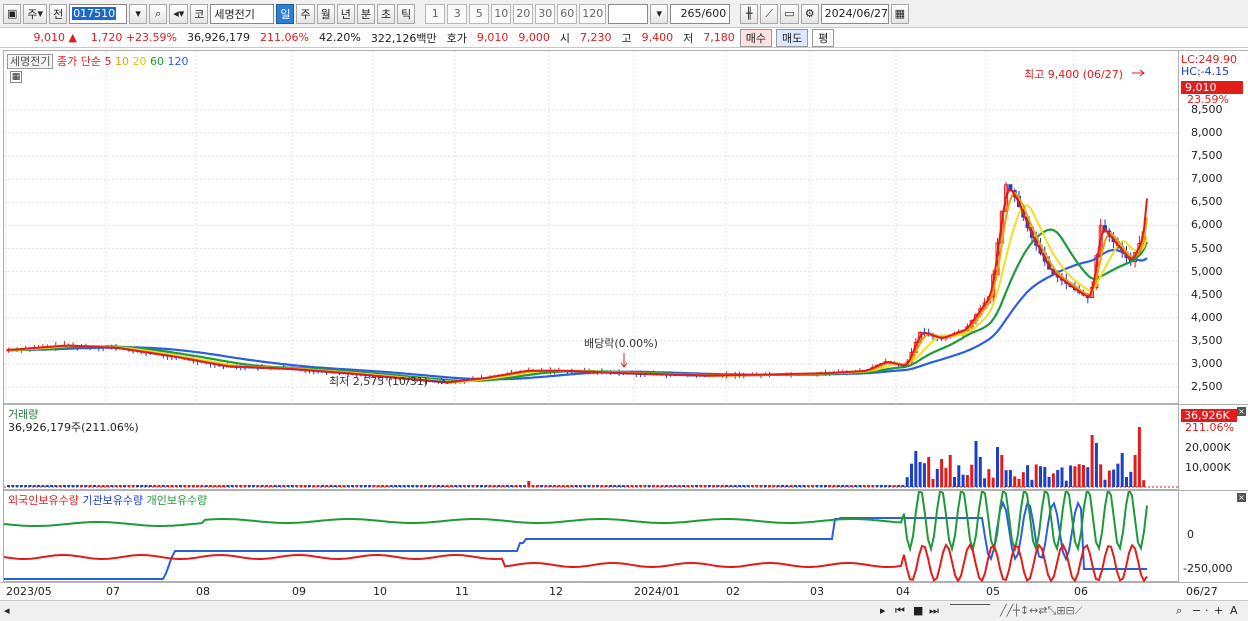 This screenshot has width=1248, height=621. Describe the element at coordinates (621, 343) in the screenshot. I see `dividend-note: 배당락(0.00%)` at that location.